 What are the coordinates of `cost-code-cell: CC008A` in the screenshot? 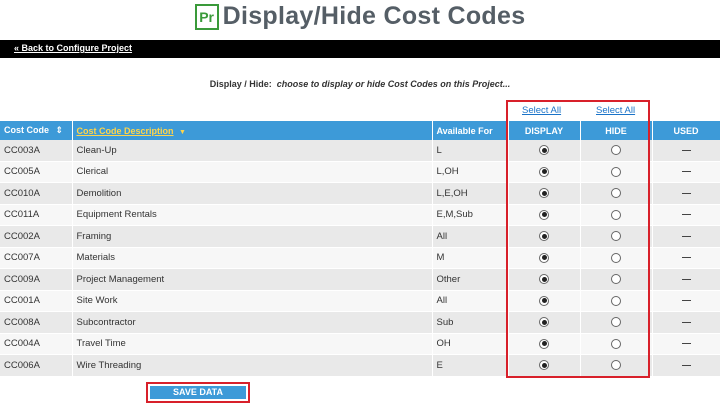 It's located at (36, 322).